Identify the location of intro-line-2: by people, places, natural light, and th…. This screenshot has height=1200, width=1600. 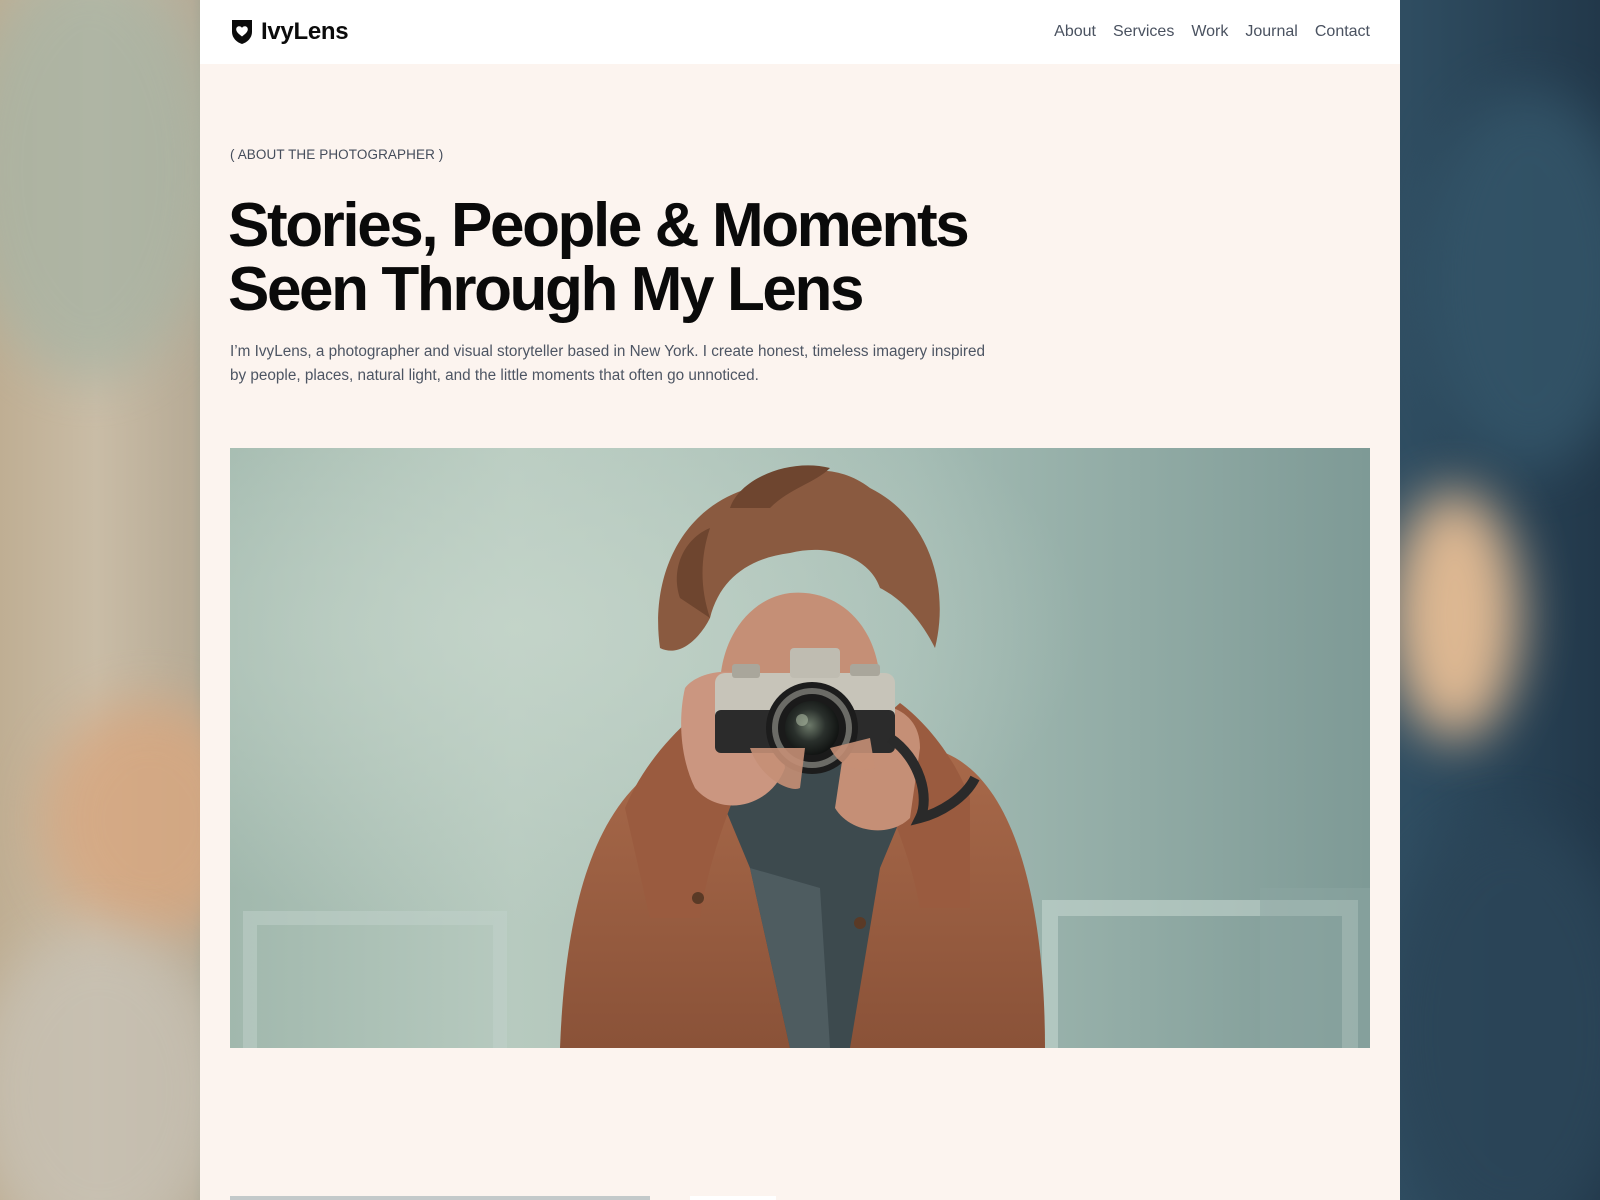
(494, 375).